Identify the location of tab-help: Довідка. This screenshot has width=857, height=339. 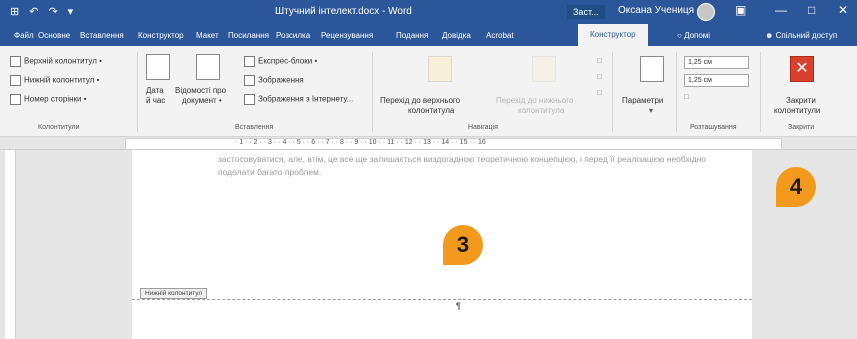
(456, 35).